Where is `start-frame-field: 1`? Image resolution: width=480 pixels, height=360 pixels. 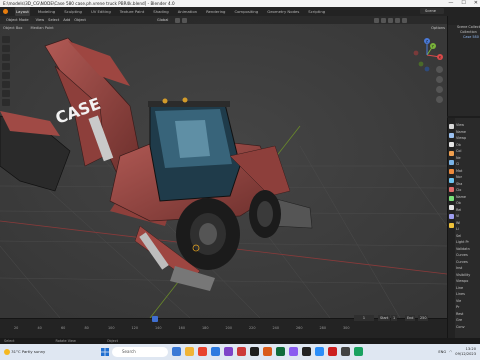 start-frame-field: 1 is located at coordinates (394, 318).